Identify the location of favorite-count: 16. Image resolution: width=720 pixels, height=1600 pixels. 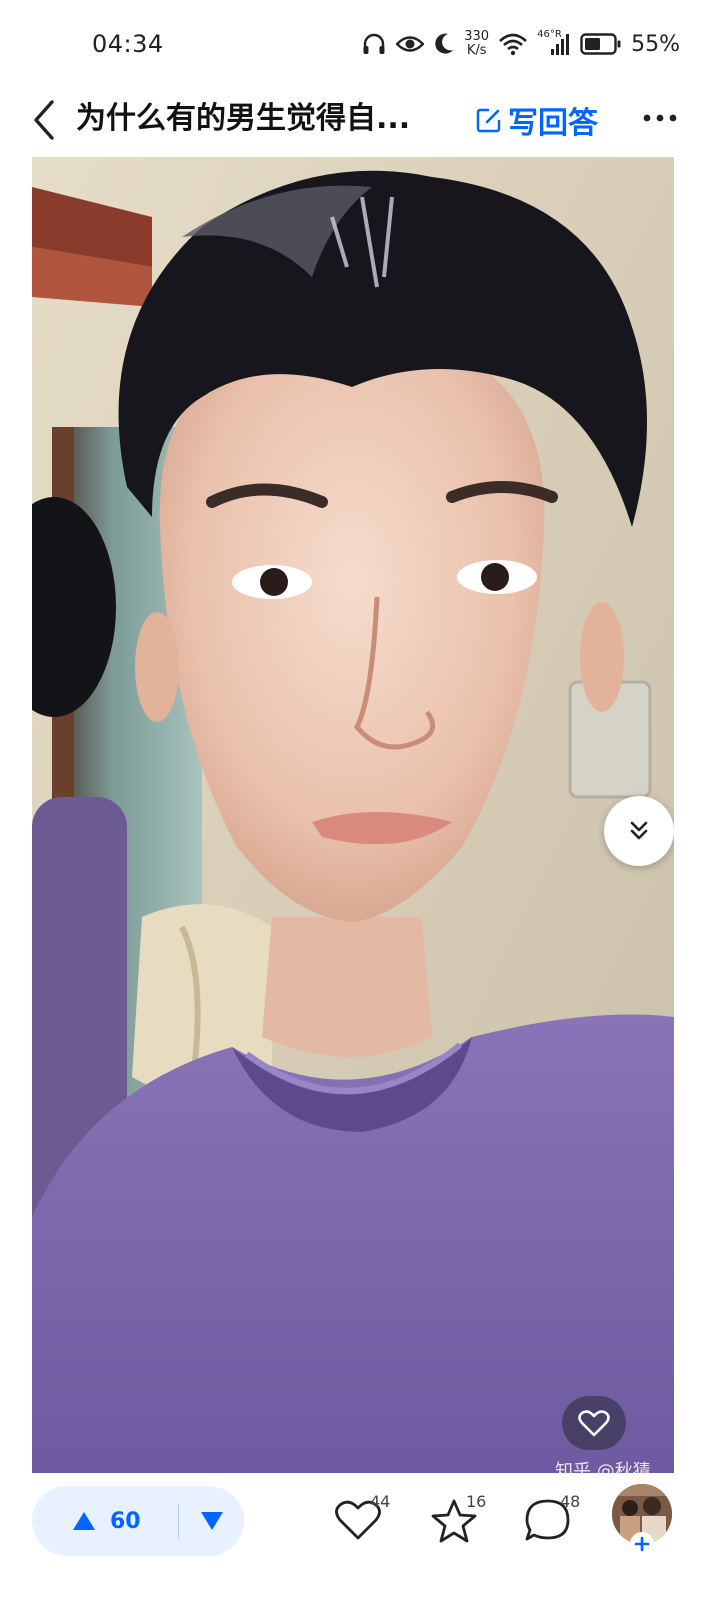
(476, 1501).